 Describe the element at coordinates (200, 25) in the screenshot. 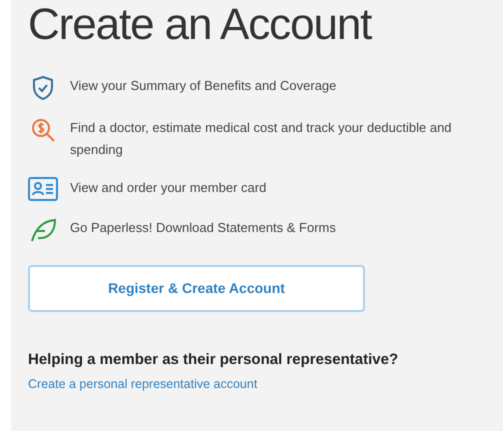

I see `page-title: Create an Account` at that location.